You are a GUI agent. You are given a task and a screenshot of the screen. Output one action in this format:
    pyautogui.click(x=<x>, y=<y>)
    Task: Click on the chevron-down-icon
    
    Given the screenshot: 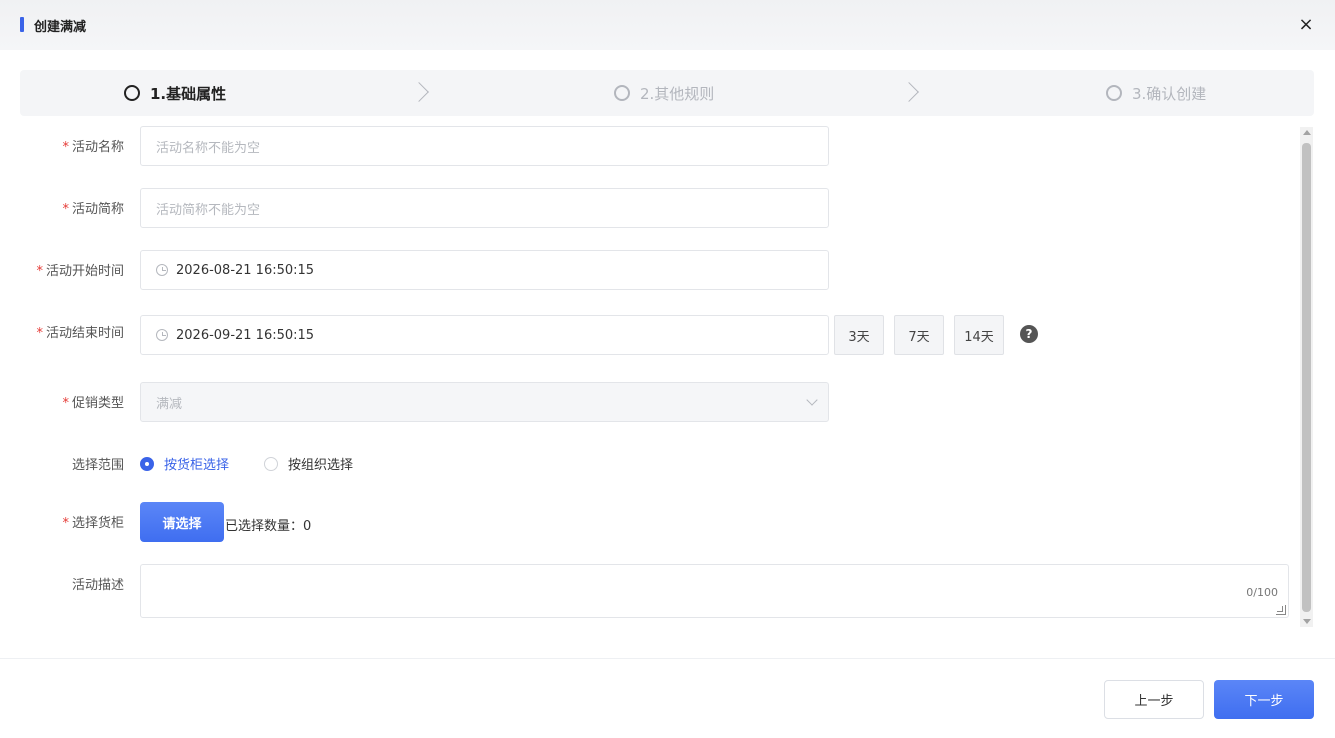 What is the action you would take?
    pyautogui.click(x=812, y=400)
    